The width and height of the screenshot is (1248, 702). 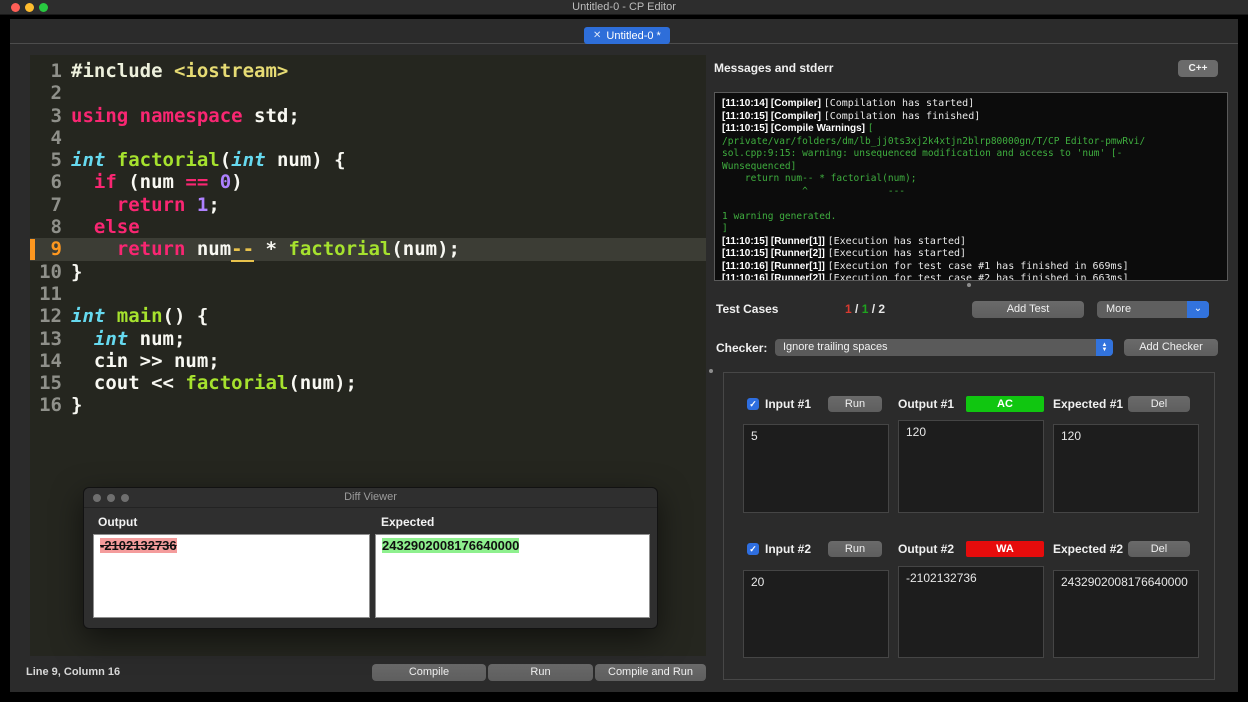 I want to click on panel-splitter-handle, so click(x=711, y=371).